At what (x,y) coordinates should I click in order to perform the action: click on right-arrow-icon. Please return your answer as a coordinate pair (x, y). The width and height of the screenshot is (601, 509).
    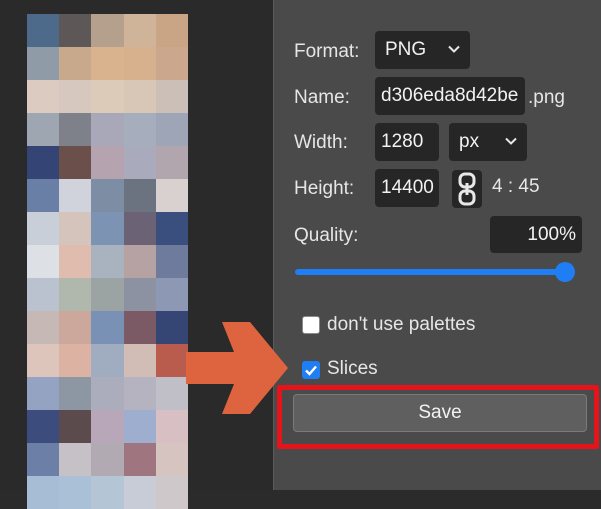
    Looking at the image, I should click on (237, 368).